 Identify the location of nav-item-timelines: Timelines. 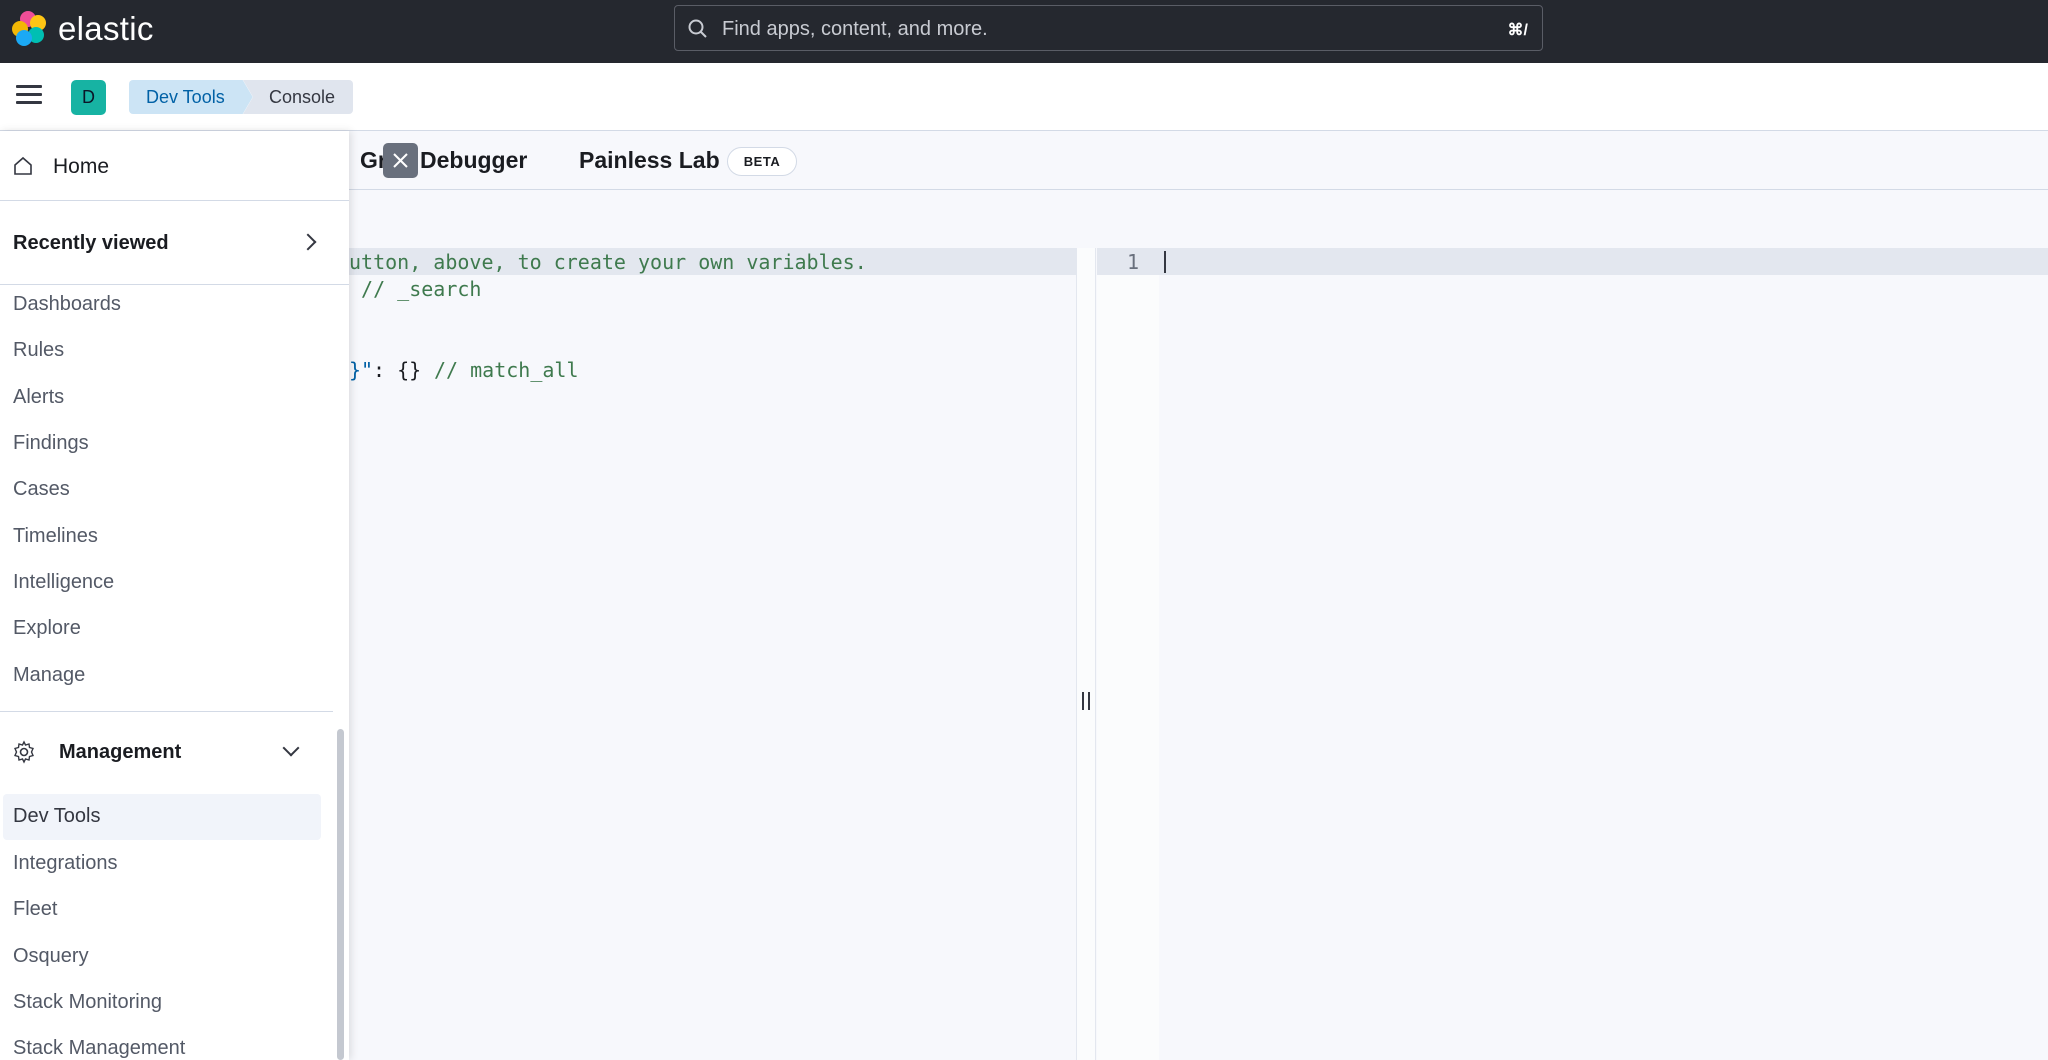
(55, 536).